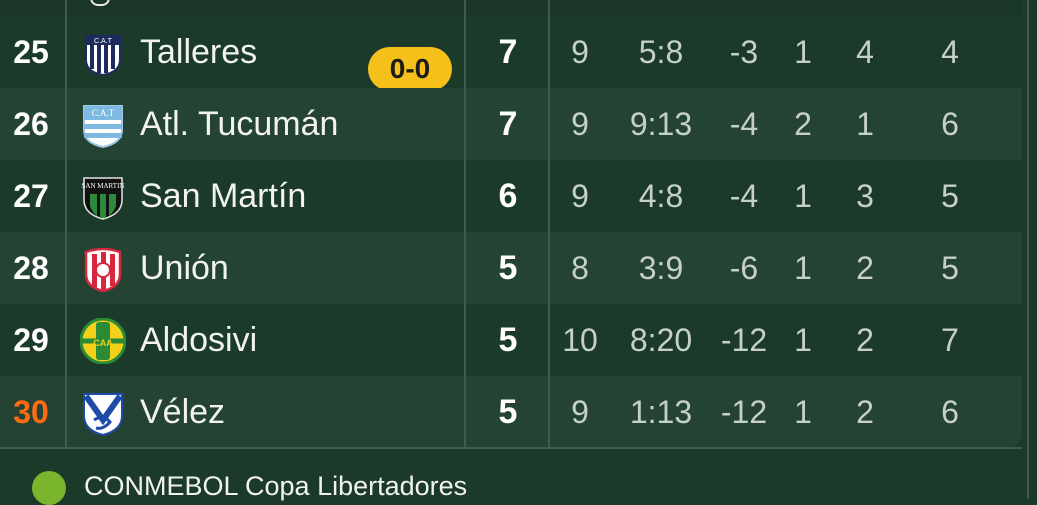 This screenshot has width=1037, height=505. I want to click on talleres-crest-icon: C.A.T, so click(103, 55).